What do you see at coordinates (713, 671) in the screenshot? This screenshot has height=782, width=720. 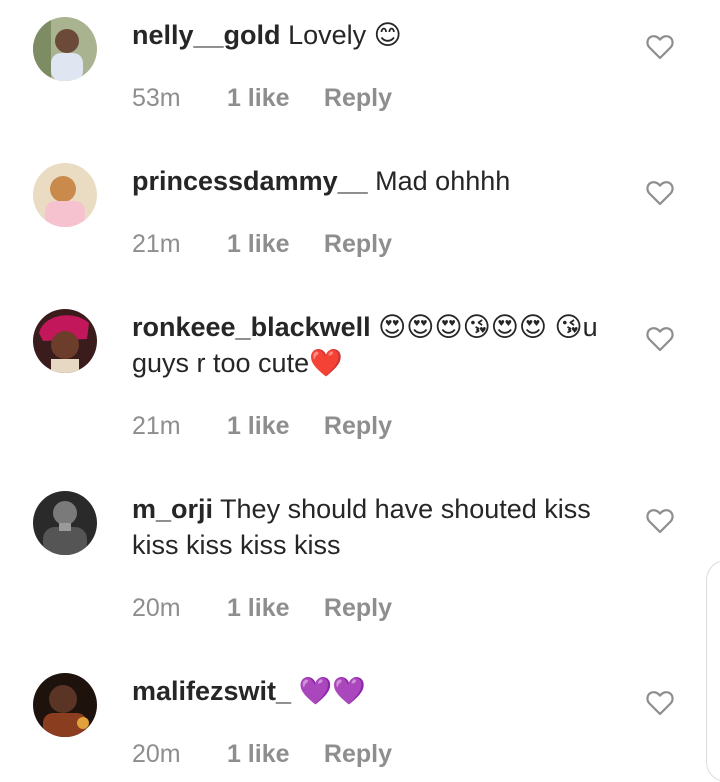 I see `scroll-handle` at bounding box center [713, 671].